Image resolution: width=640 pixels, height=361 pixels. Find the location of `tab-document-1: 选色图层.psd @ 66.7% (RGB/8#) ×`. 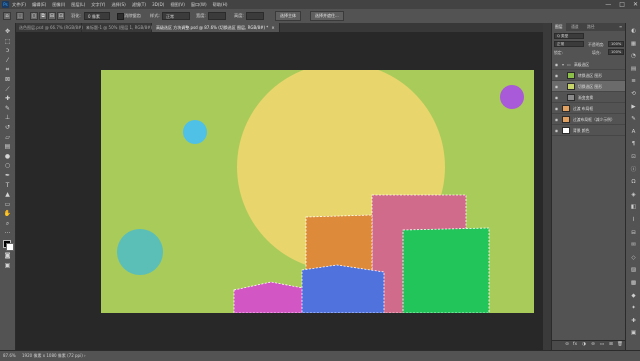

tab-document-1: 选色图层.psd @ 66.7% (RGB/8#) × is located at coordinates (52, 27).